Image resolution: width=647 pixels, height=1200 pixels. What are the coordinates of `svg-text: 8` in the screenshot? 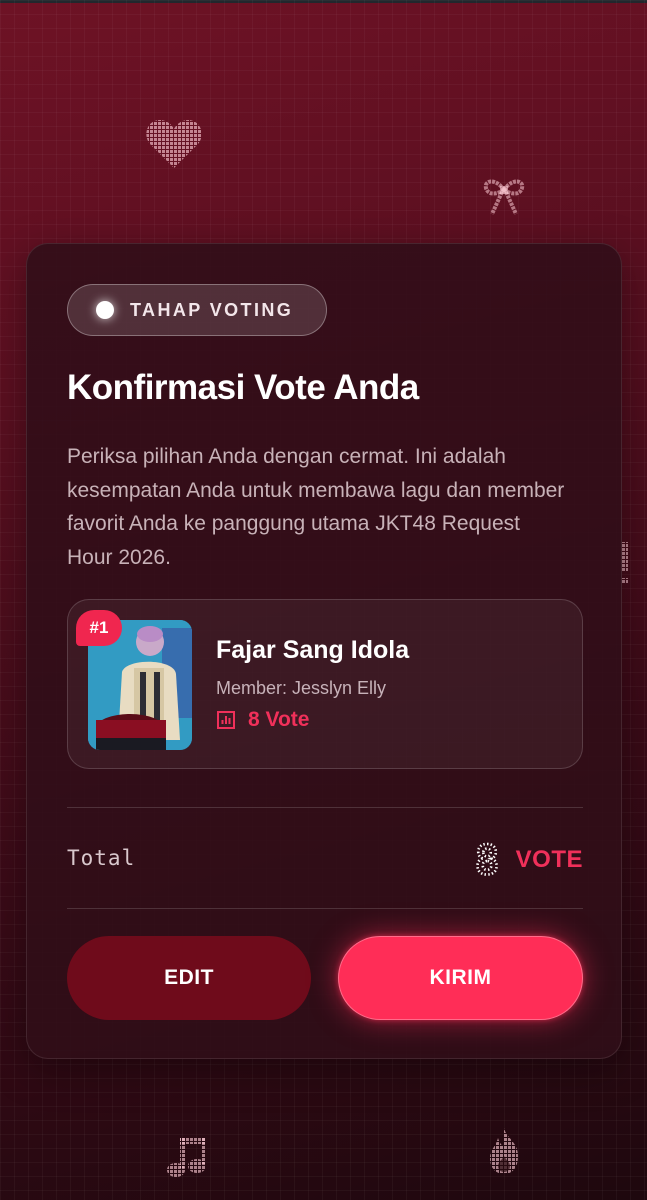 It's located at (487, 860).